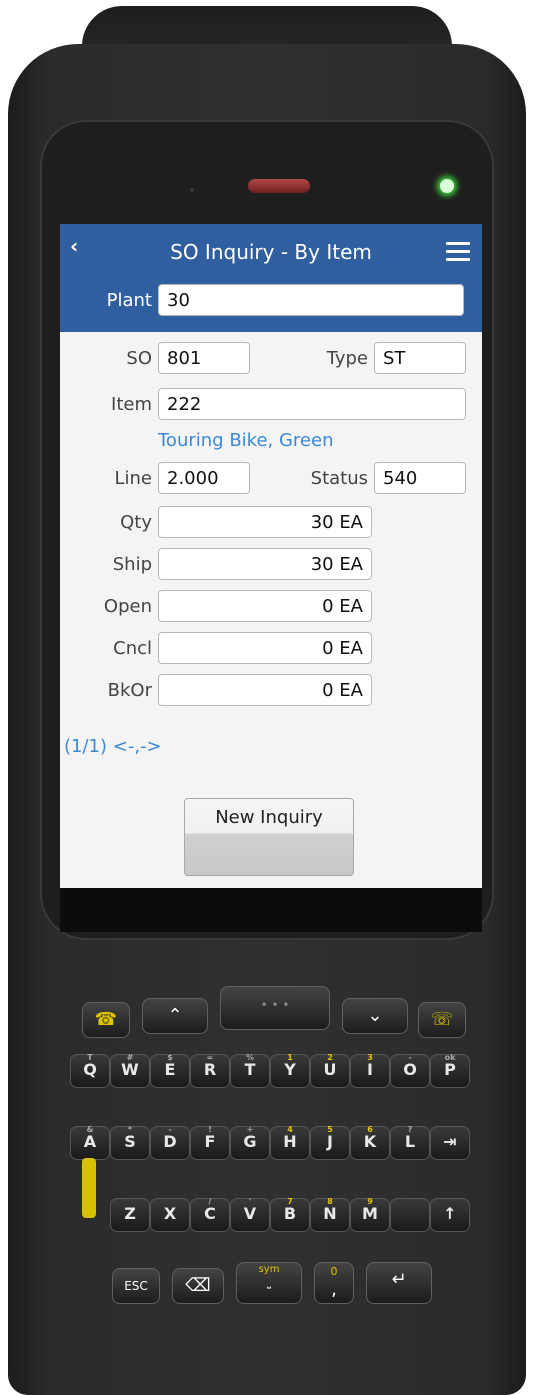  I want to click on cncl-field, so click(265, 648).